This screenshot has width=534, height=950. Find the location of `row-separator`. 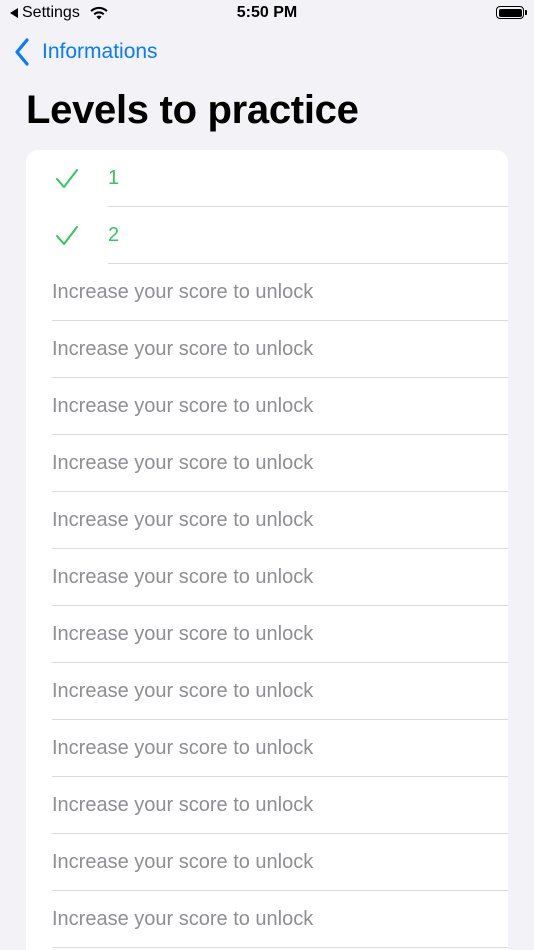

row-separator is located at coordinates (280, 947).